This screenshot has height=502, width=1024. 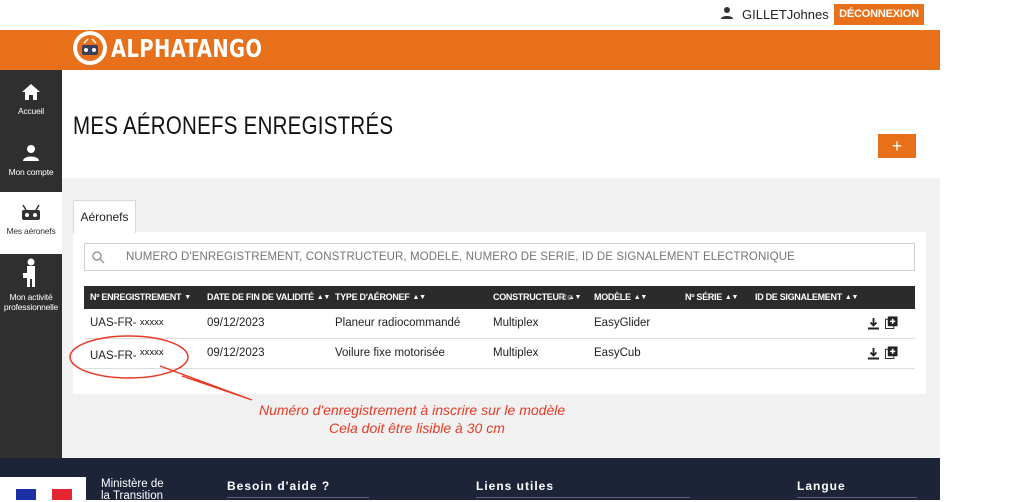 What do you see at coordinates (516, 257) in the screenshot?
I see `search-input` at bounding box center [516, 257].